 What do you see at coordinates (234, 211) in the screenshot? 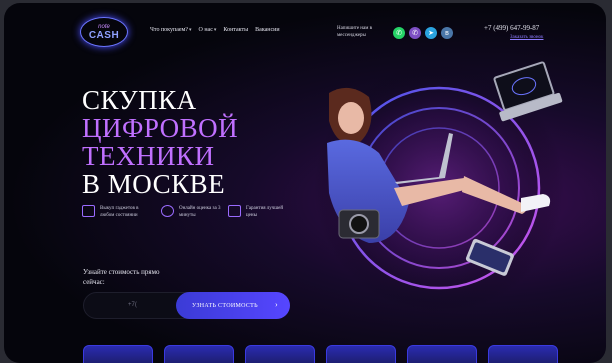
I see `chart-icon` at bounding box center [234, 211].